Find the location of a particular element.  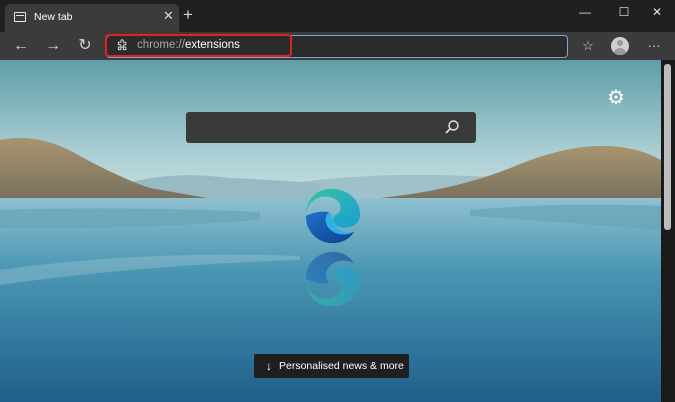

favorites-button: ☆ is located at coordinates (588, 46).